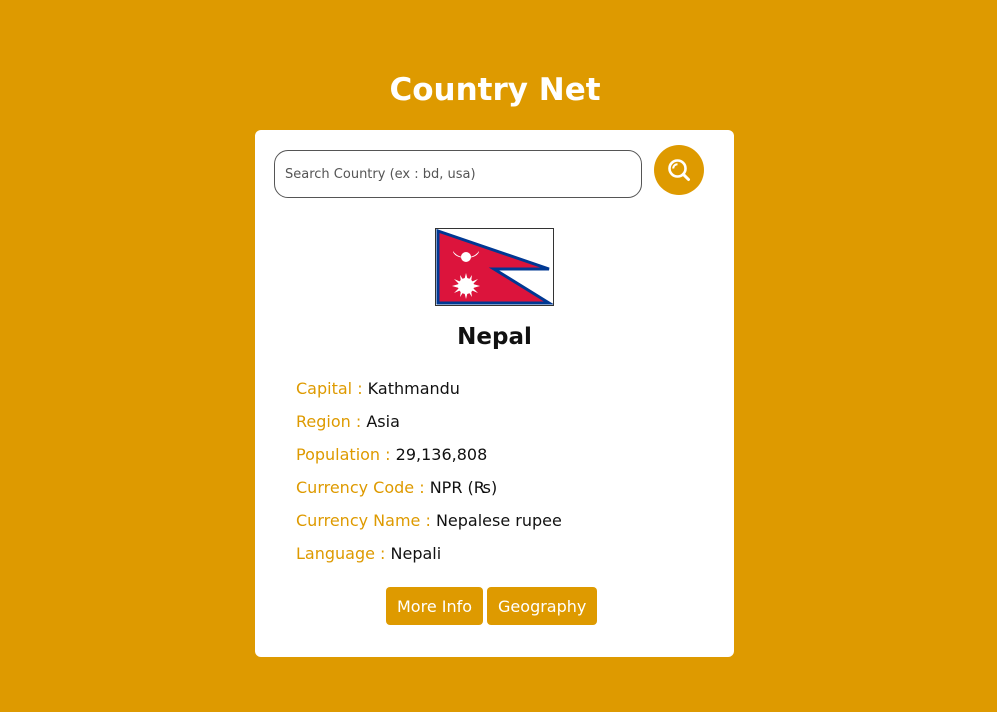  I want to click on detail-label: Language :, so click(341, 553).